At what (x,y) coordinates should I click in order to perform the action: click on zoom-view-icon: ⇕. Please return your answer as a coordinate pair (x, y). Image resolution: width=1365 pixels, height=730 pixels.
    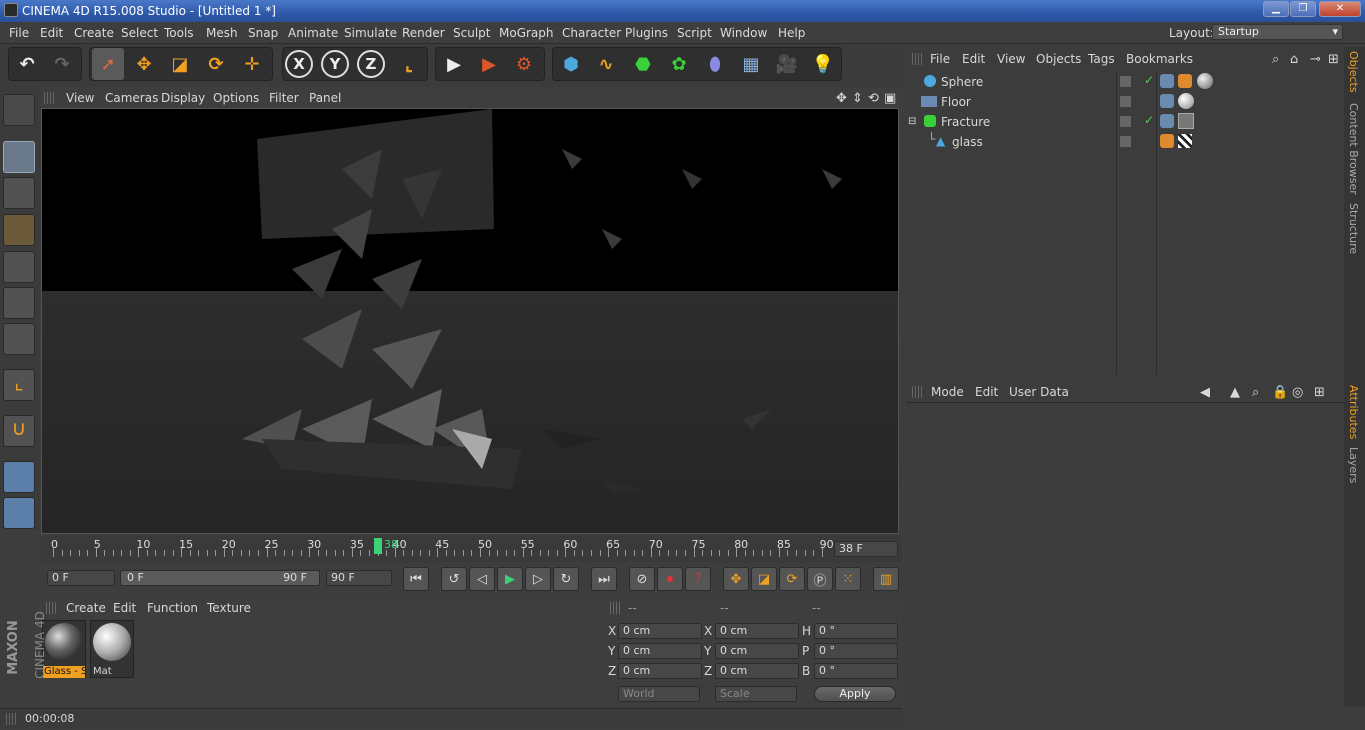
    Looking at the image, I should click on (857, 98).